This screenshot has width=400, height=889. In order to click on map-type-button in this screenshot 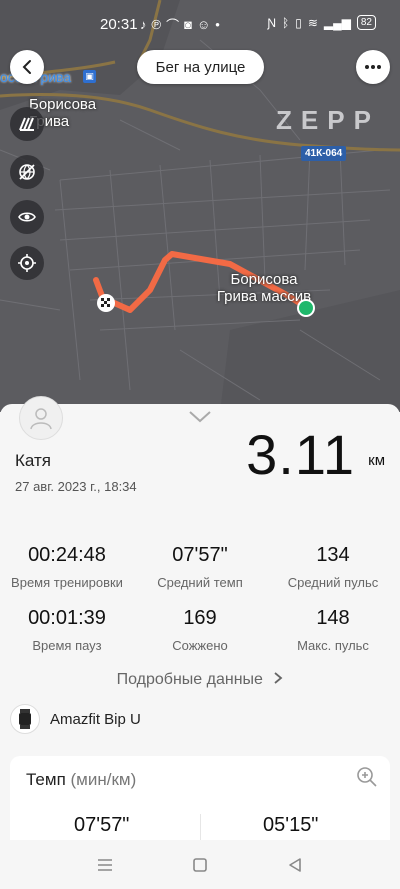, I will do `click(27, 172)`.